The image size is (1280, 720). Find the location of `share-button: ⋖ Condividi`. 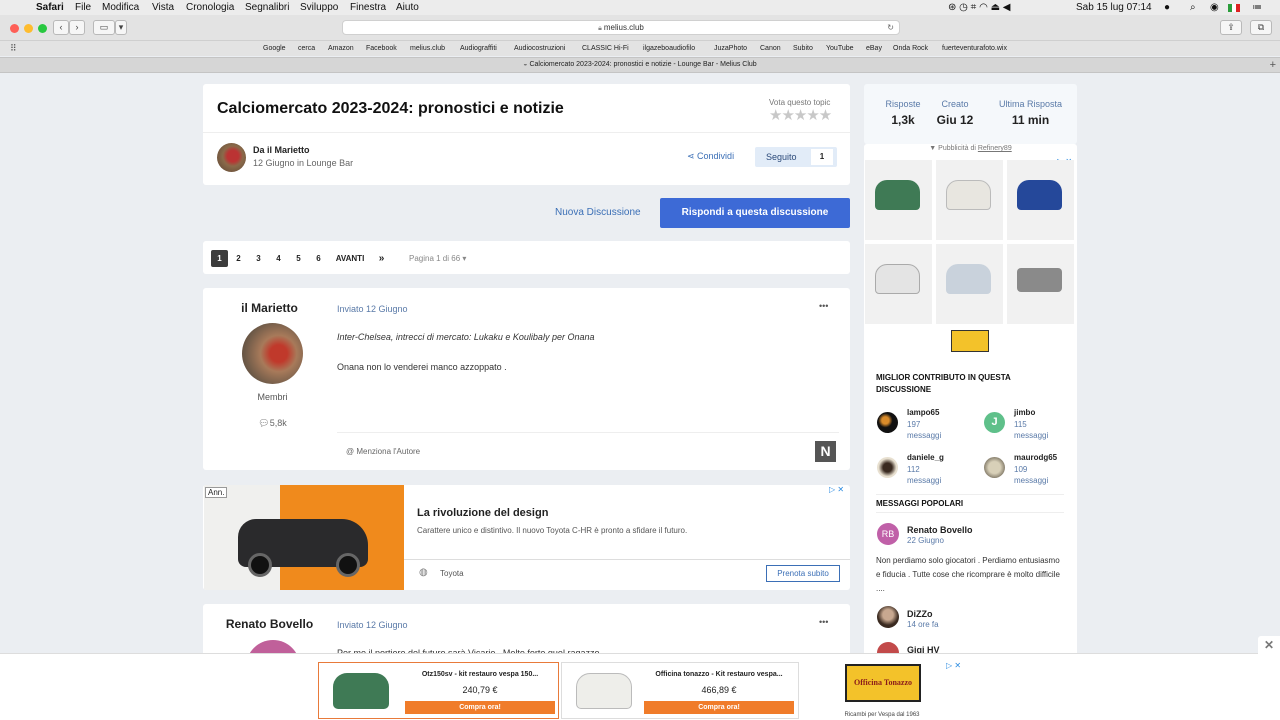

share-button: ⋖ Condividi is located at coordinates (710, 156).